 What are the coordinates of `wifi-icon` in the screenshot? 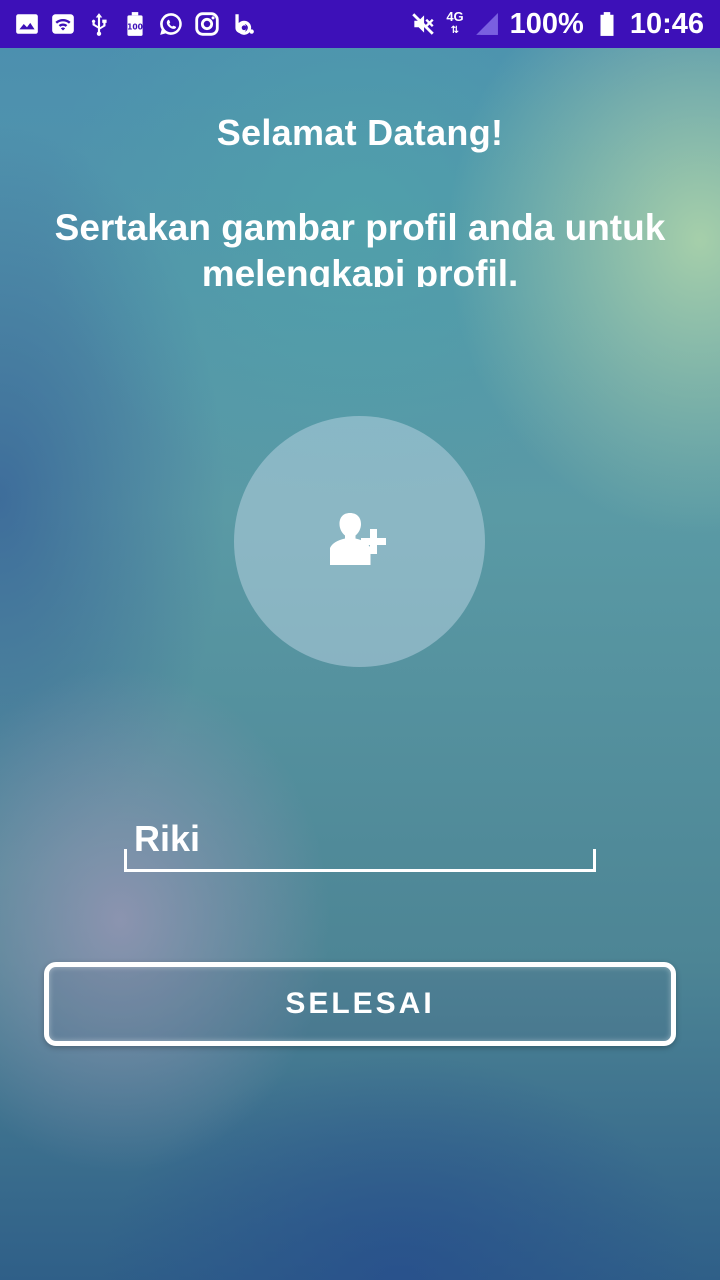 It's located at (63, 24).